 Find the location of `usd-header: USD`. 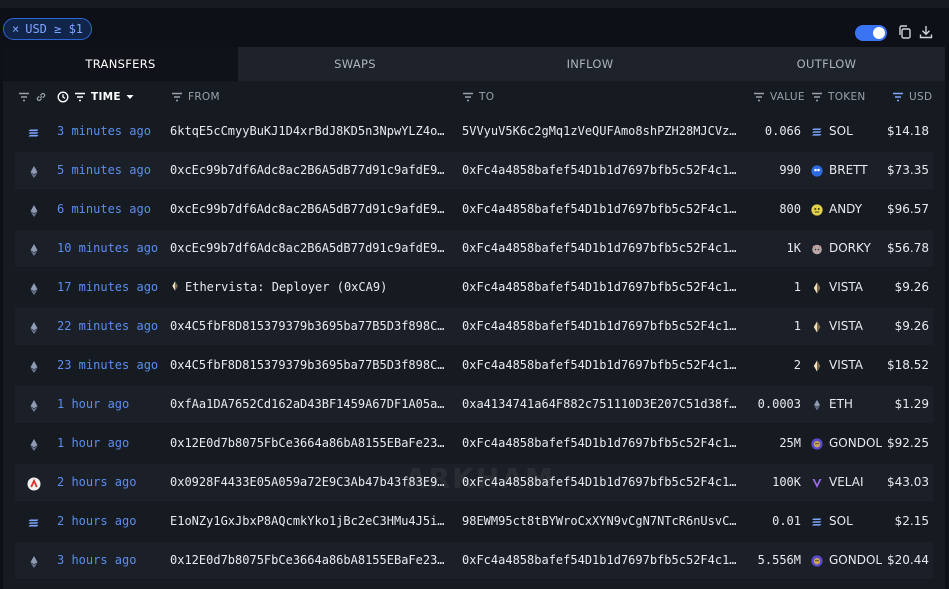

usd-header: USD is located at coordinates (912, 97).